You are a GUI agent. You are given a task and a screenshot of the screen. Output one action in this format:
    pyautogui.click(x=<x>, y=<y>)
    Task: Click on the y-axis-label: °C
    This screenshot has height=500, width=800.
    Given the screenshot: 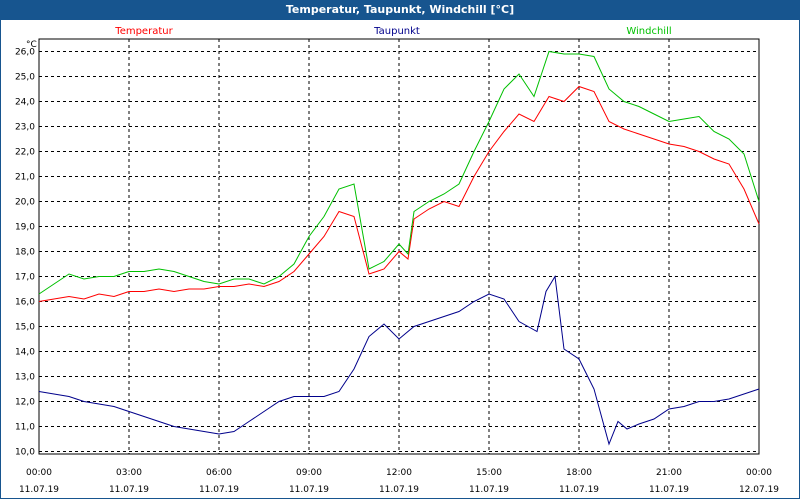 What is the action you would take?
    pyautogui.click(x=31, y=45)
    